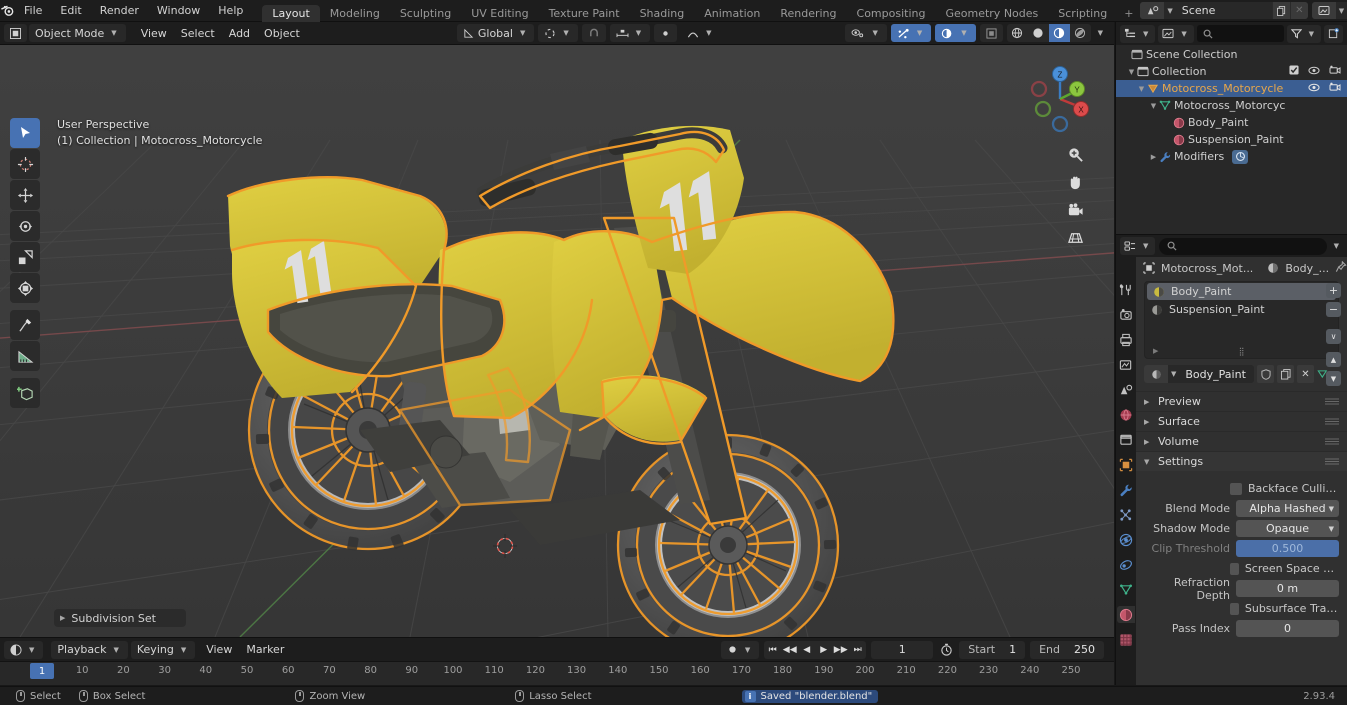 The image size is (1347, 705). I want to click on gizmo-toggle: ▼, so click(911, 33).